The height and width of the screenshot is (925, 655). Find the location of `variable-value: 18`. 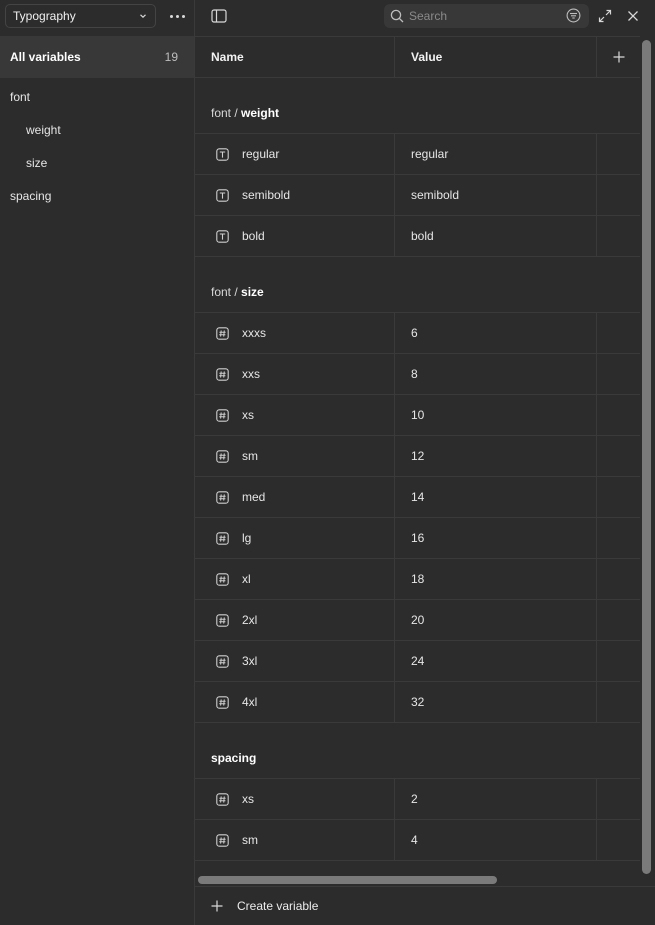

variable-value: 18 is located at coordinates (418, 579).